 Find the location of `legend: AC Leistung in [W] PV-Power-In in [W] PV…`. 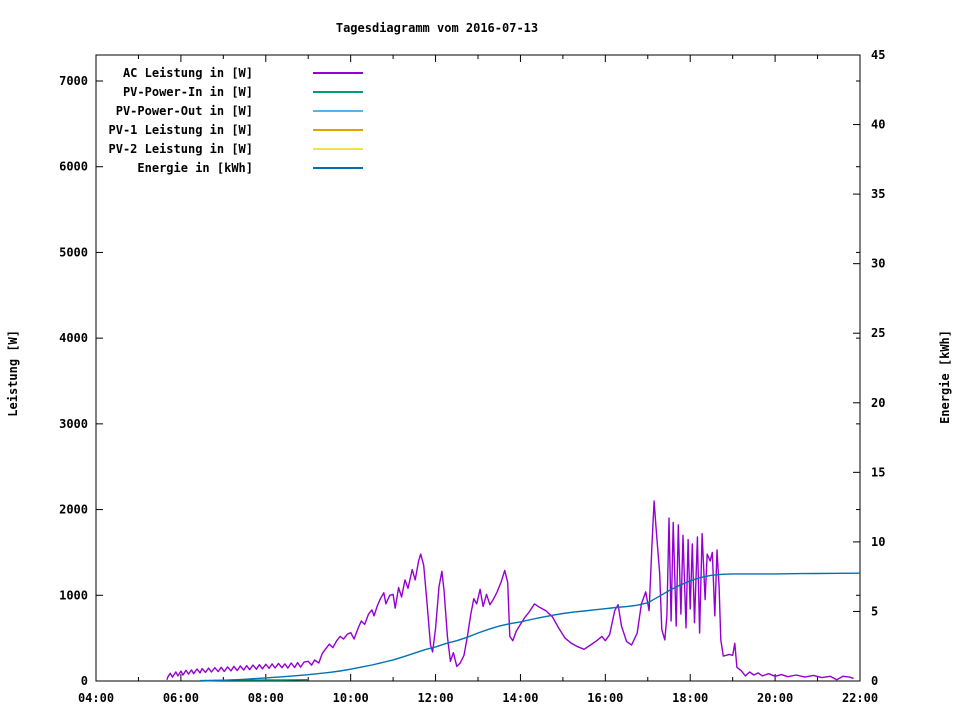

legend: AC Leistung in [W] PV-Power-In in [W] PV… is located at coordinates (228, 120).